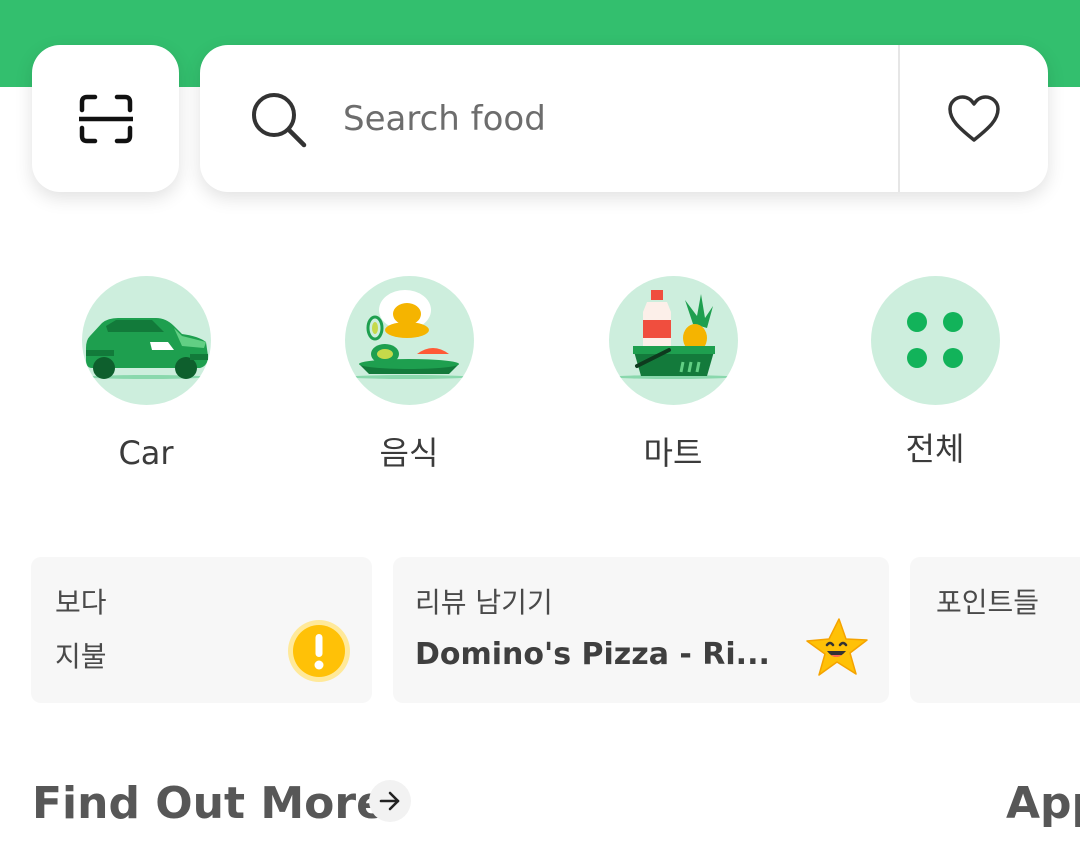 This screenshot has width=1080, height=846. I want to click on star-icon, so click(837, 647).